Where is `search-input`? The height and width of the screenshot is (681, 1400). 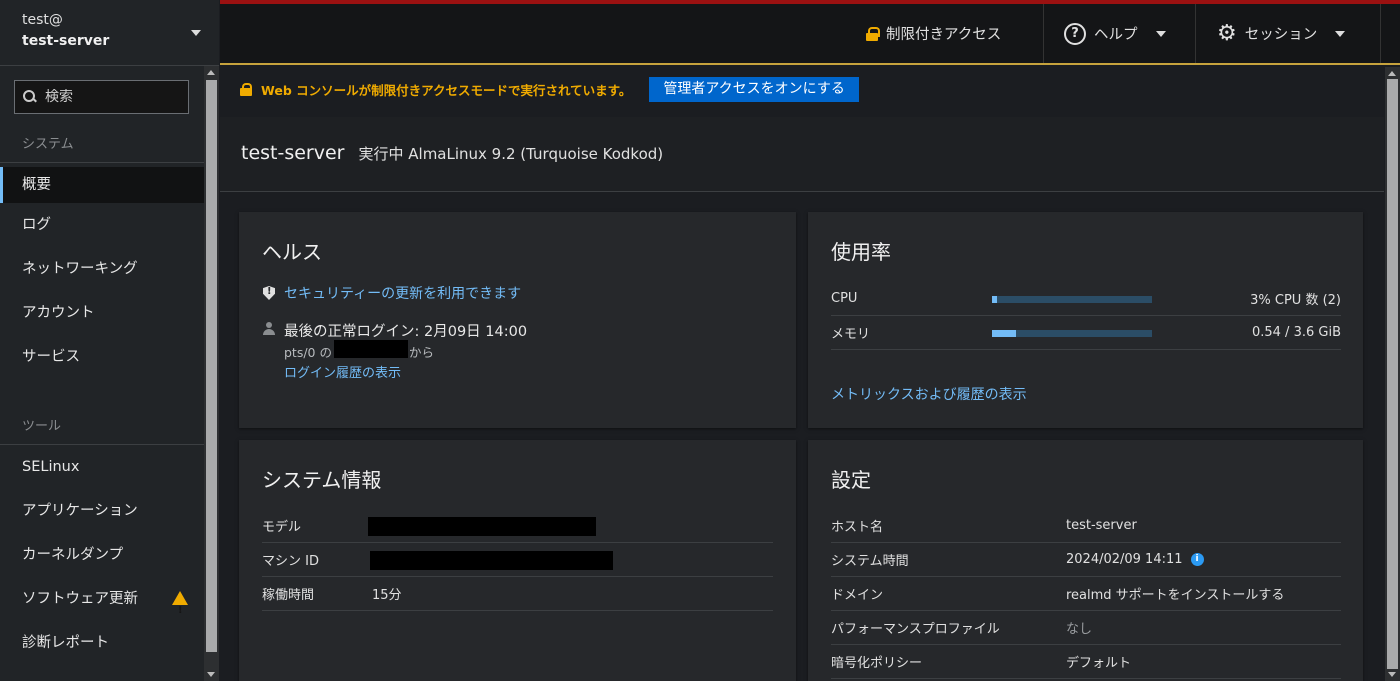 search-input is located at coordinates (110, 97).